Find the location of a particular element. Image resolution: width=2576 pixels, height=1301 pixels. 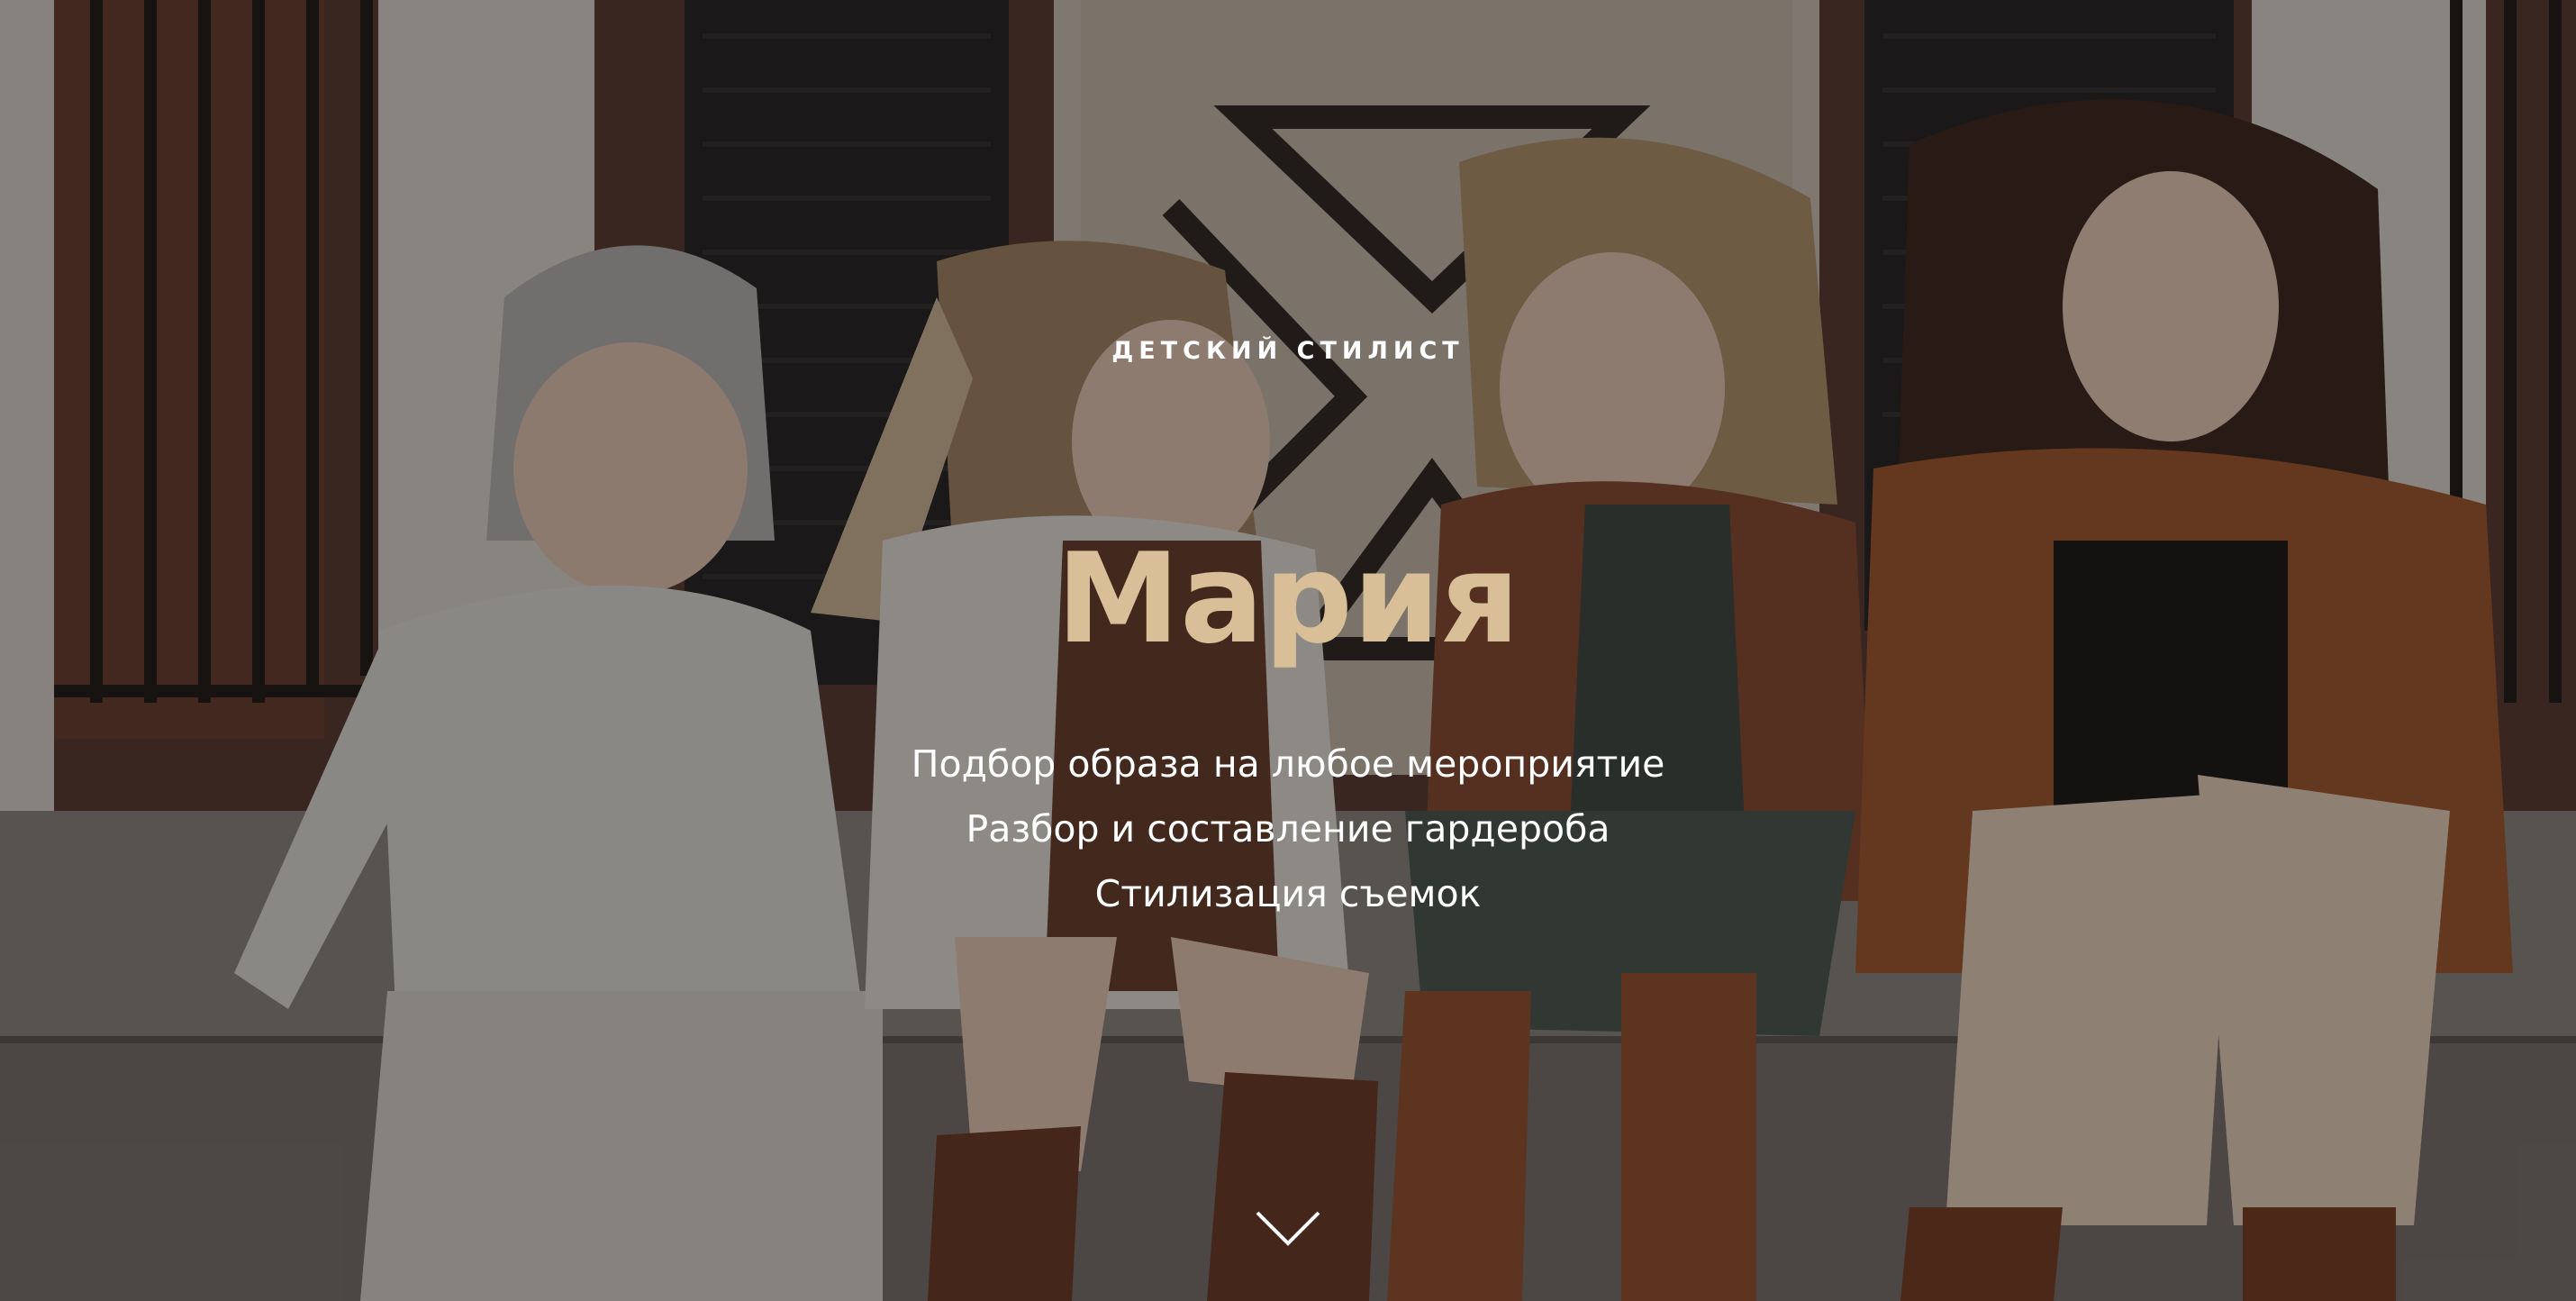

service-item: Разбор и составление гардероба is located at coordinates (1288, 829).